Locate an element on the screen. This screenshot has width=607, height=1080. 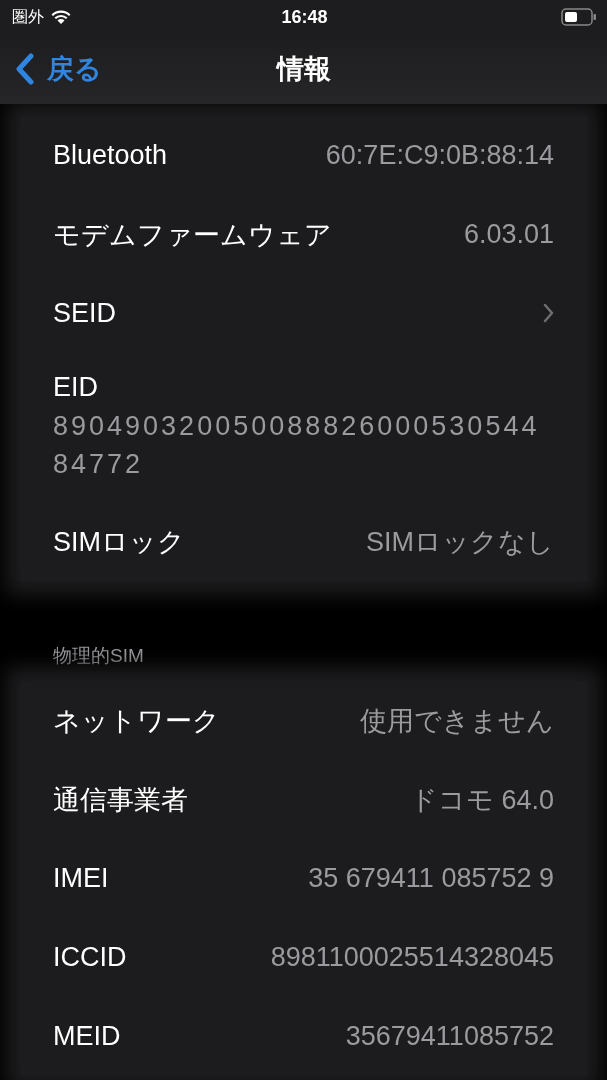
wifi-icon is located at coordinates (61, 17).